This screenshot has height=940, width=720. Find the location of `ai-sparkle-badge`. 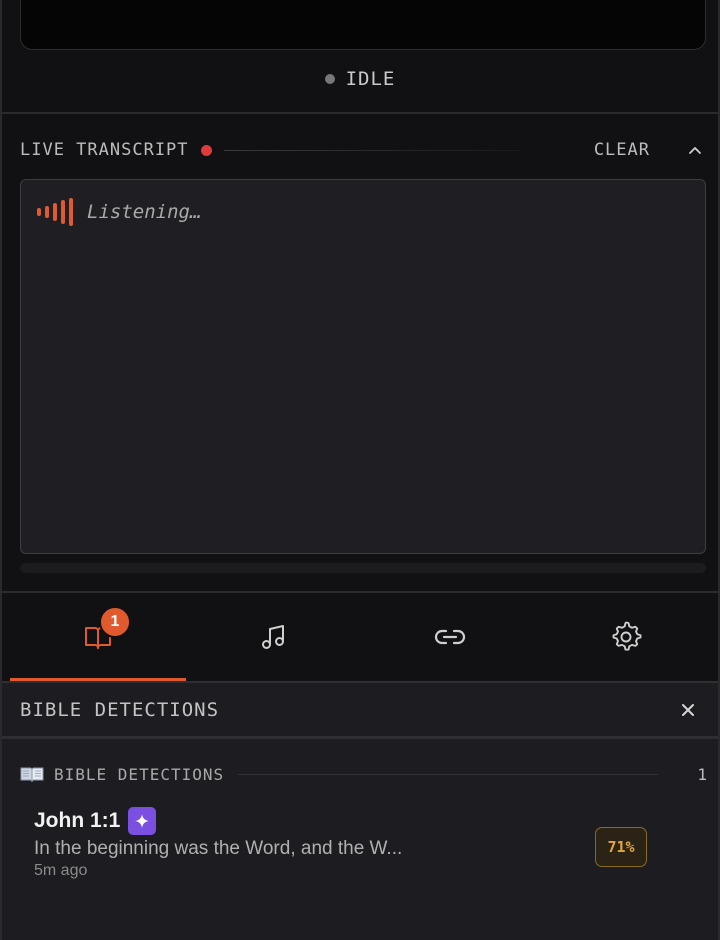

ai-sparkle-badge is located at coordinates (142, 821).